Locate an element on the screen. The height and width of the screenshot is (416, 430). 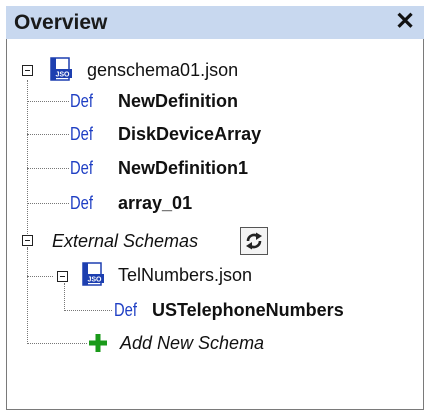
plus-icon is located at coordinates (98, 343).